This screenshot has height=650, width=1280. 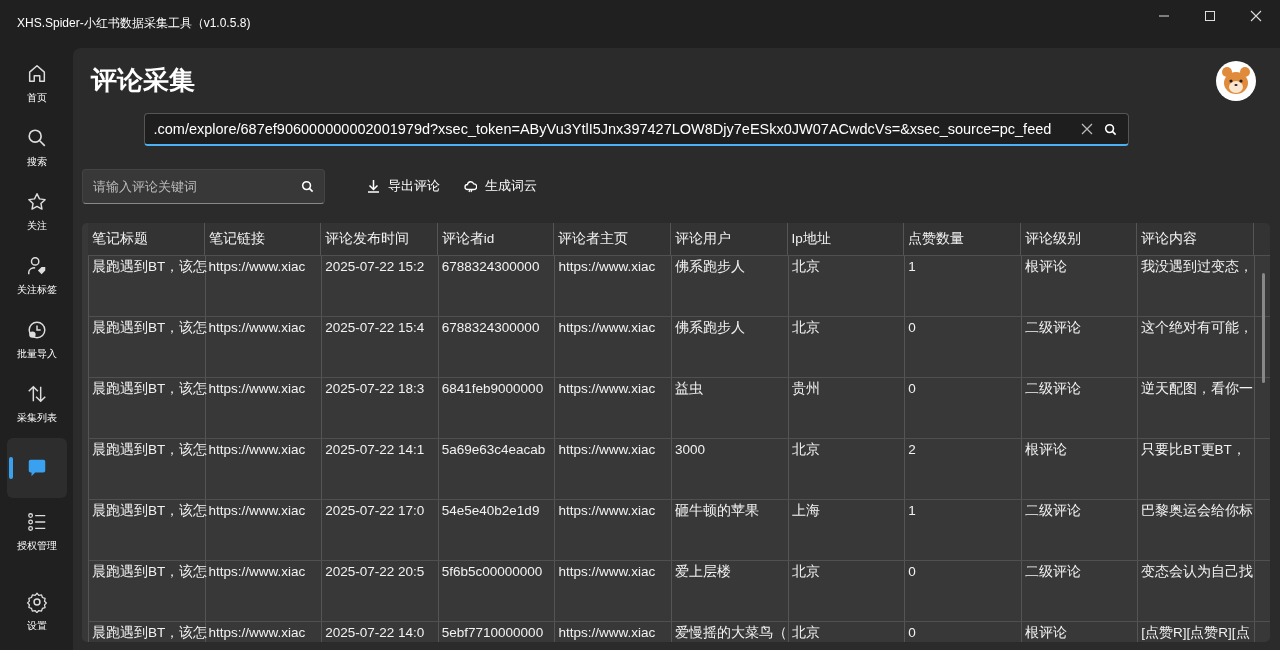 I want to click on column-header: 评论级别, so click(x=1079, y=239).